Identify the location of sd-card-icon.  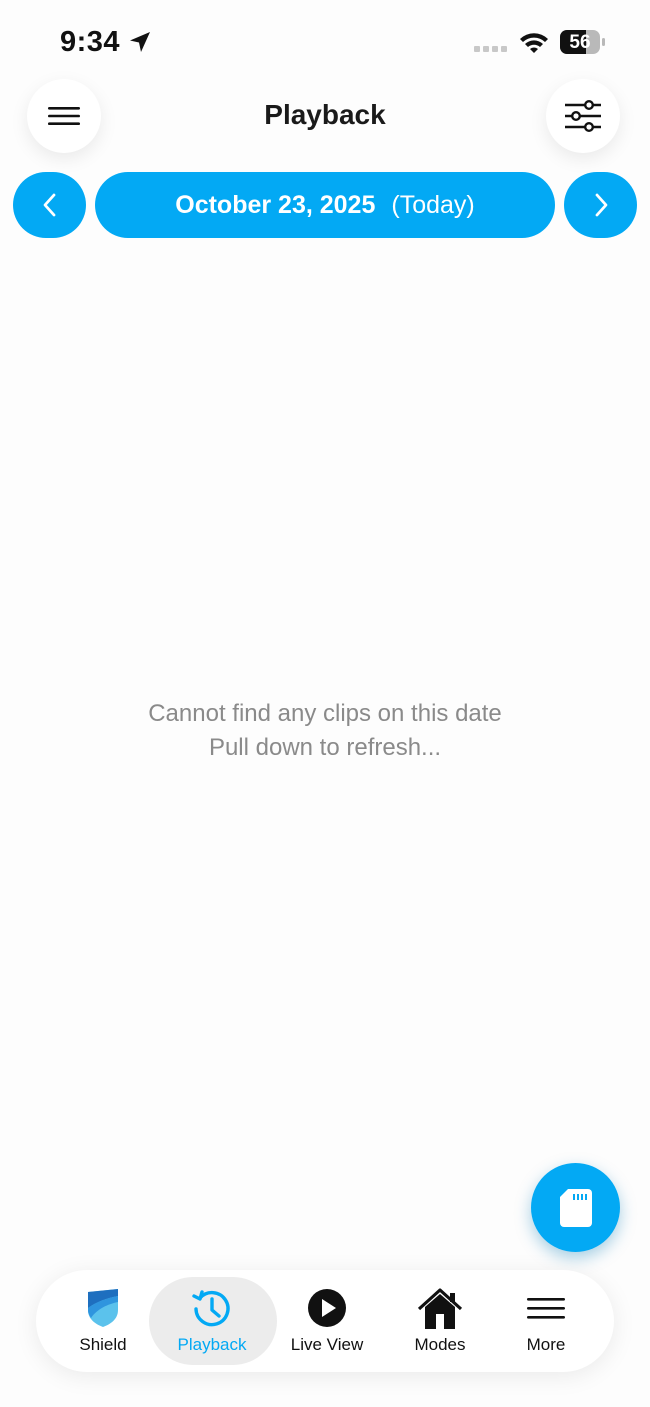
(575, 1207).